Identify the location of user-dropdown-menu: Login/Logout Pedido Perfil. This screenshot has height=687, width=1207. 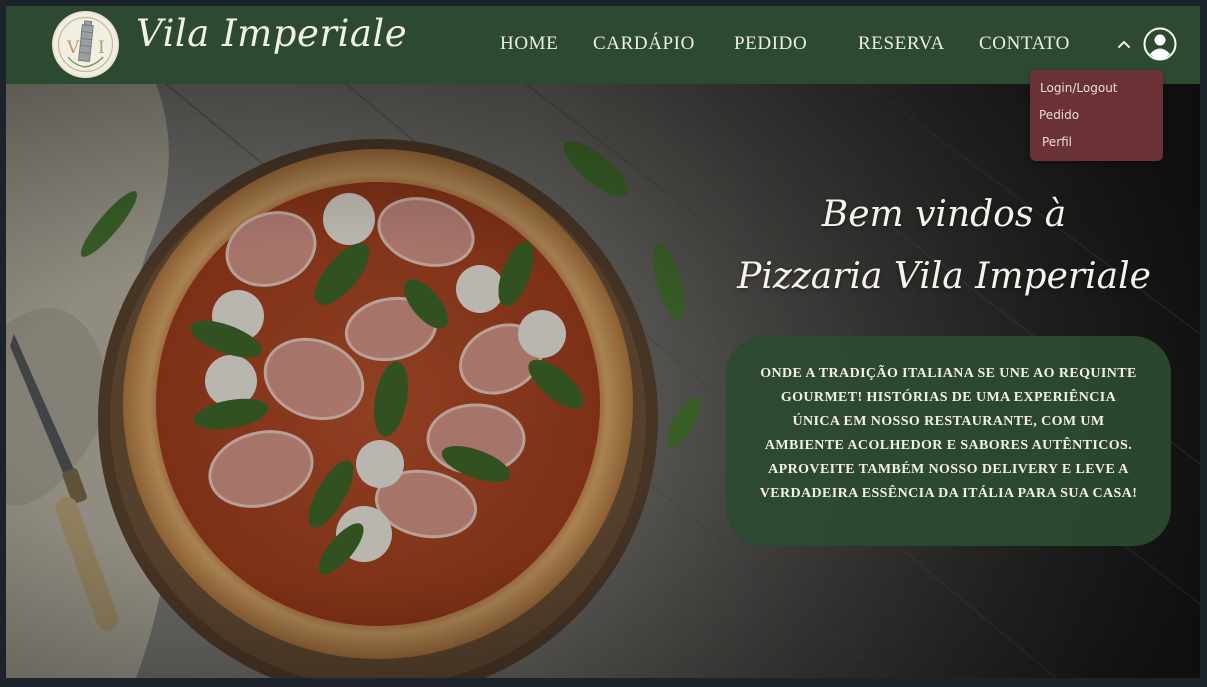
(1096, 115).